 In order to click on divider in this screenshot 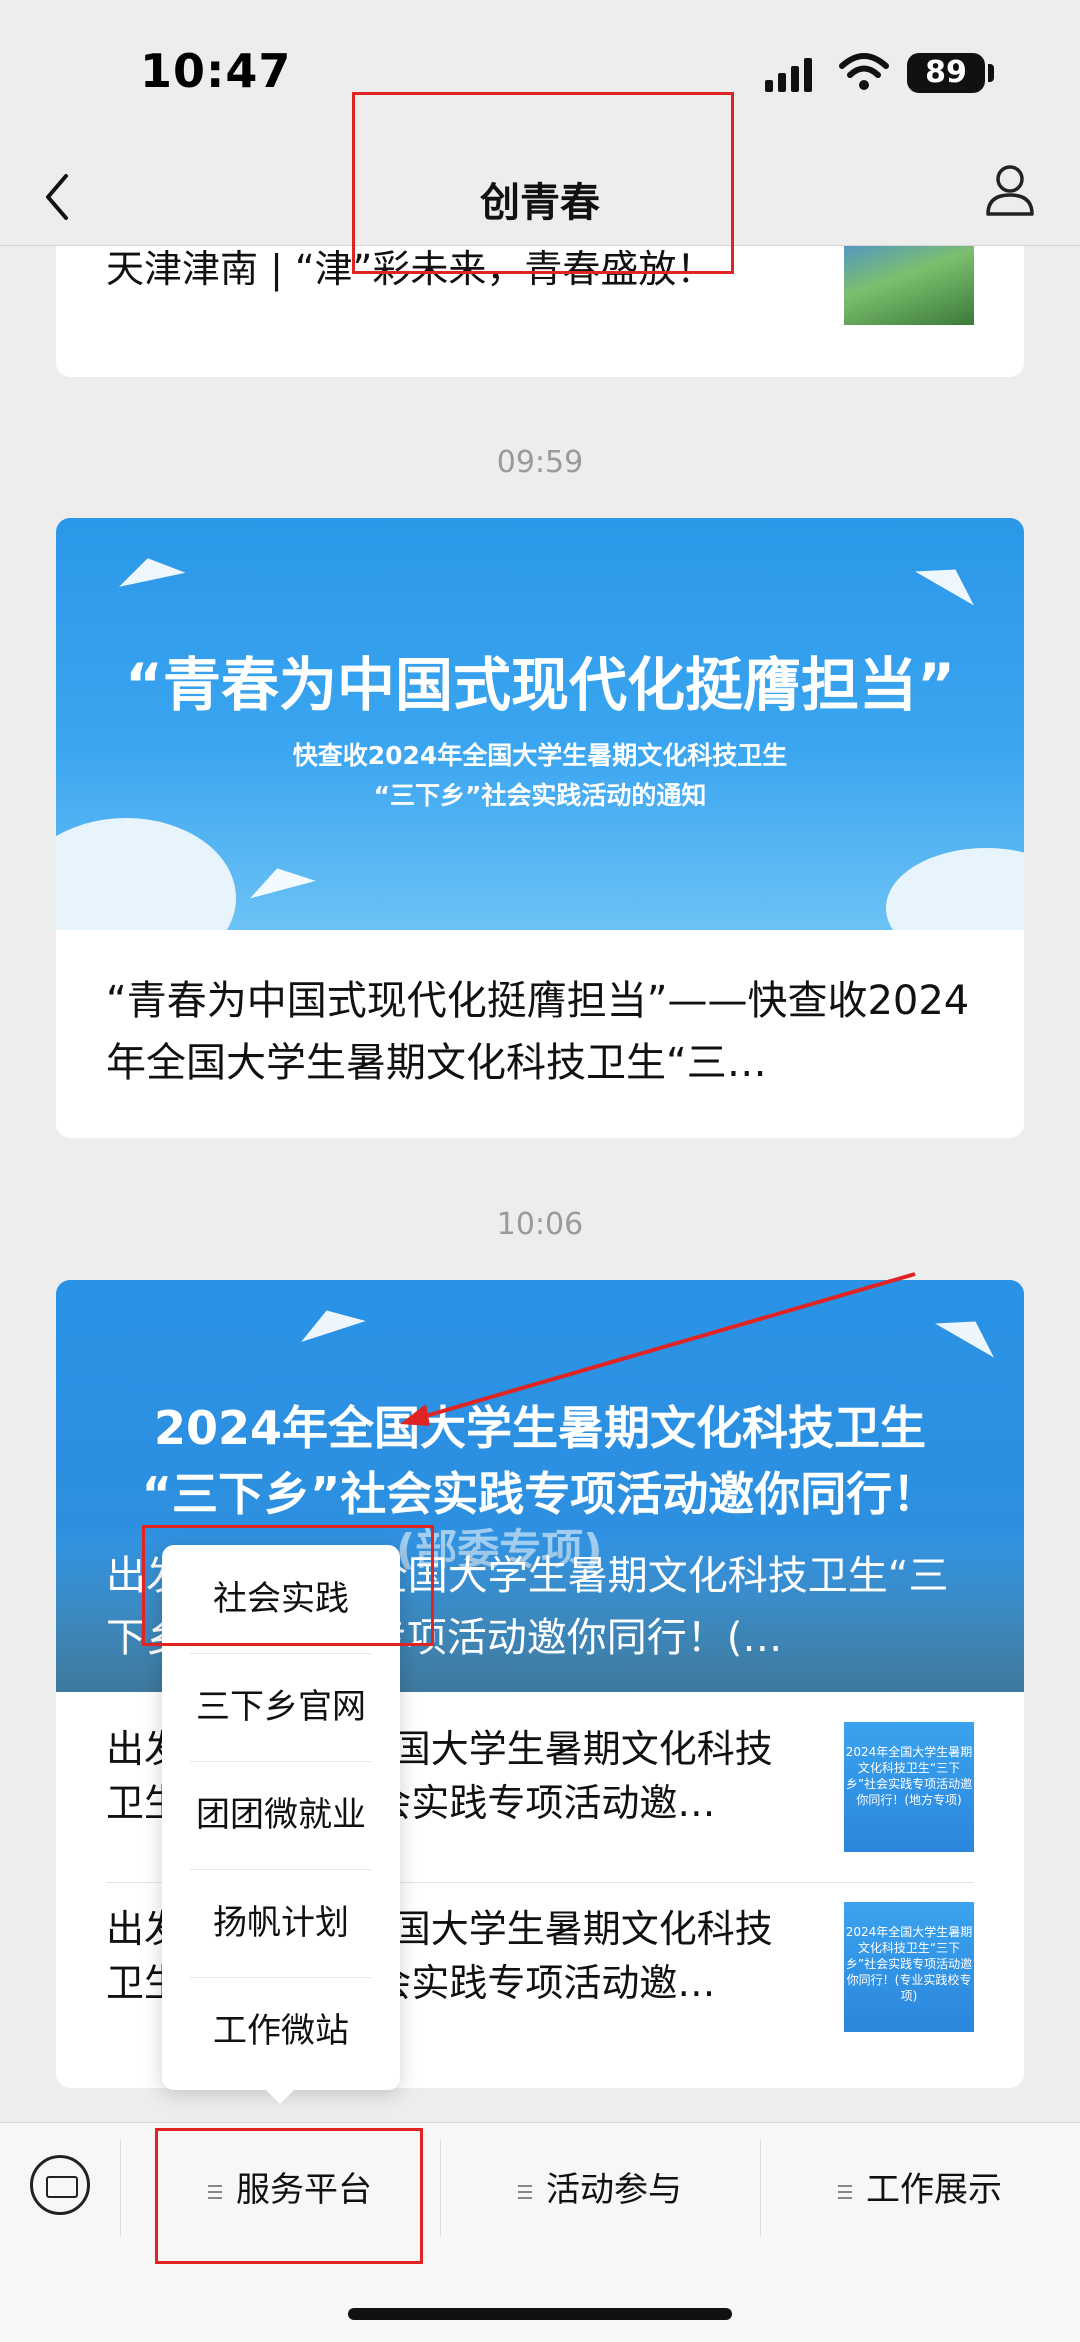, I will do `click(120, 2188)`.